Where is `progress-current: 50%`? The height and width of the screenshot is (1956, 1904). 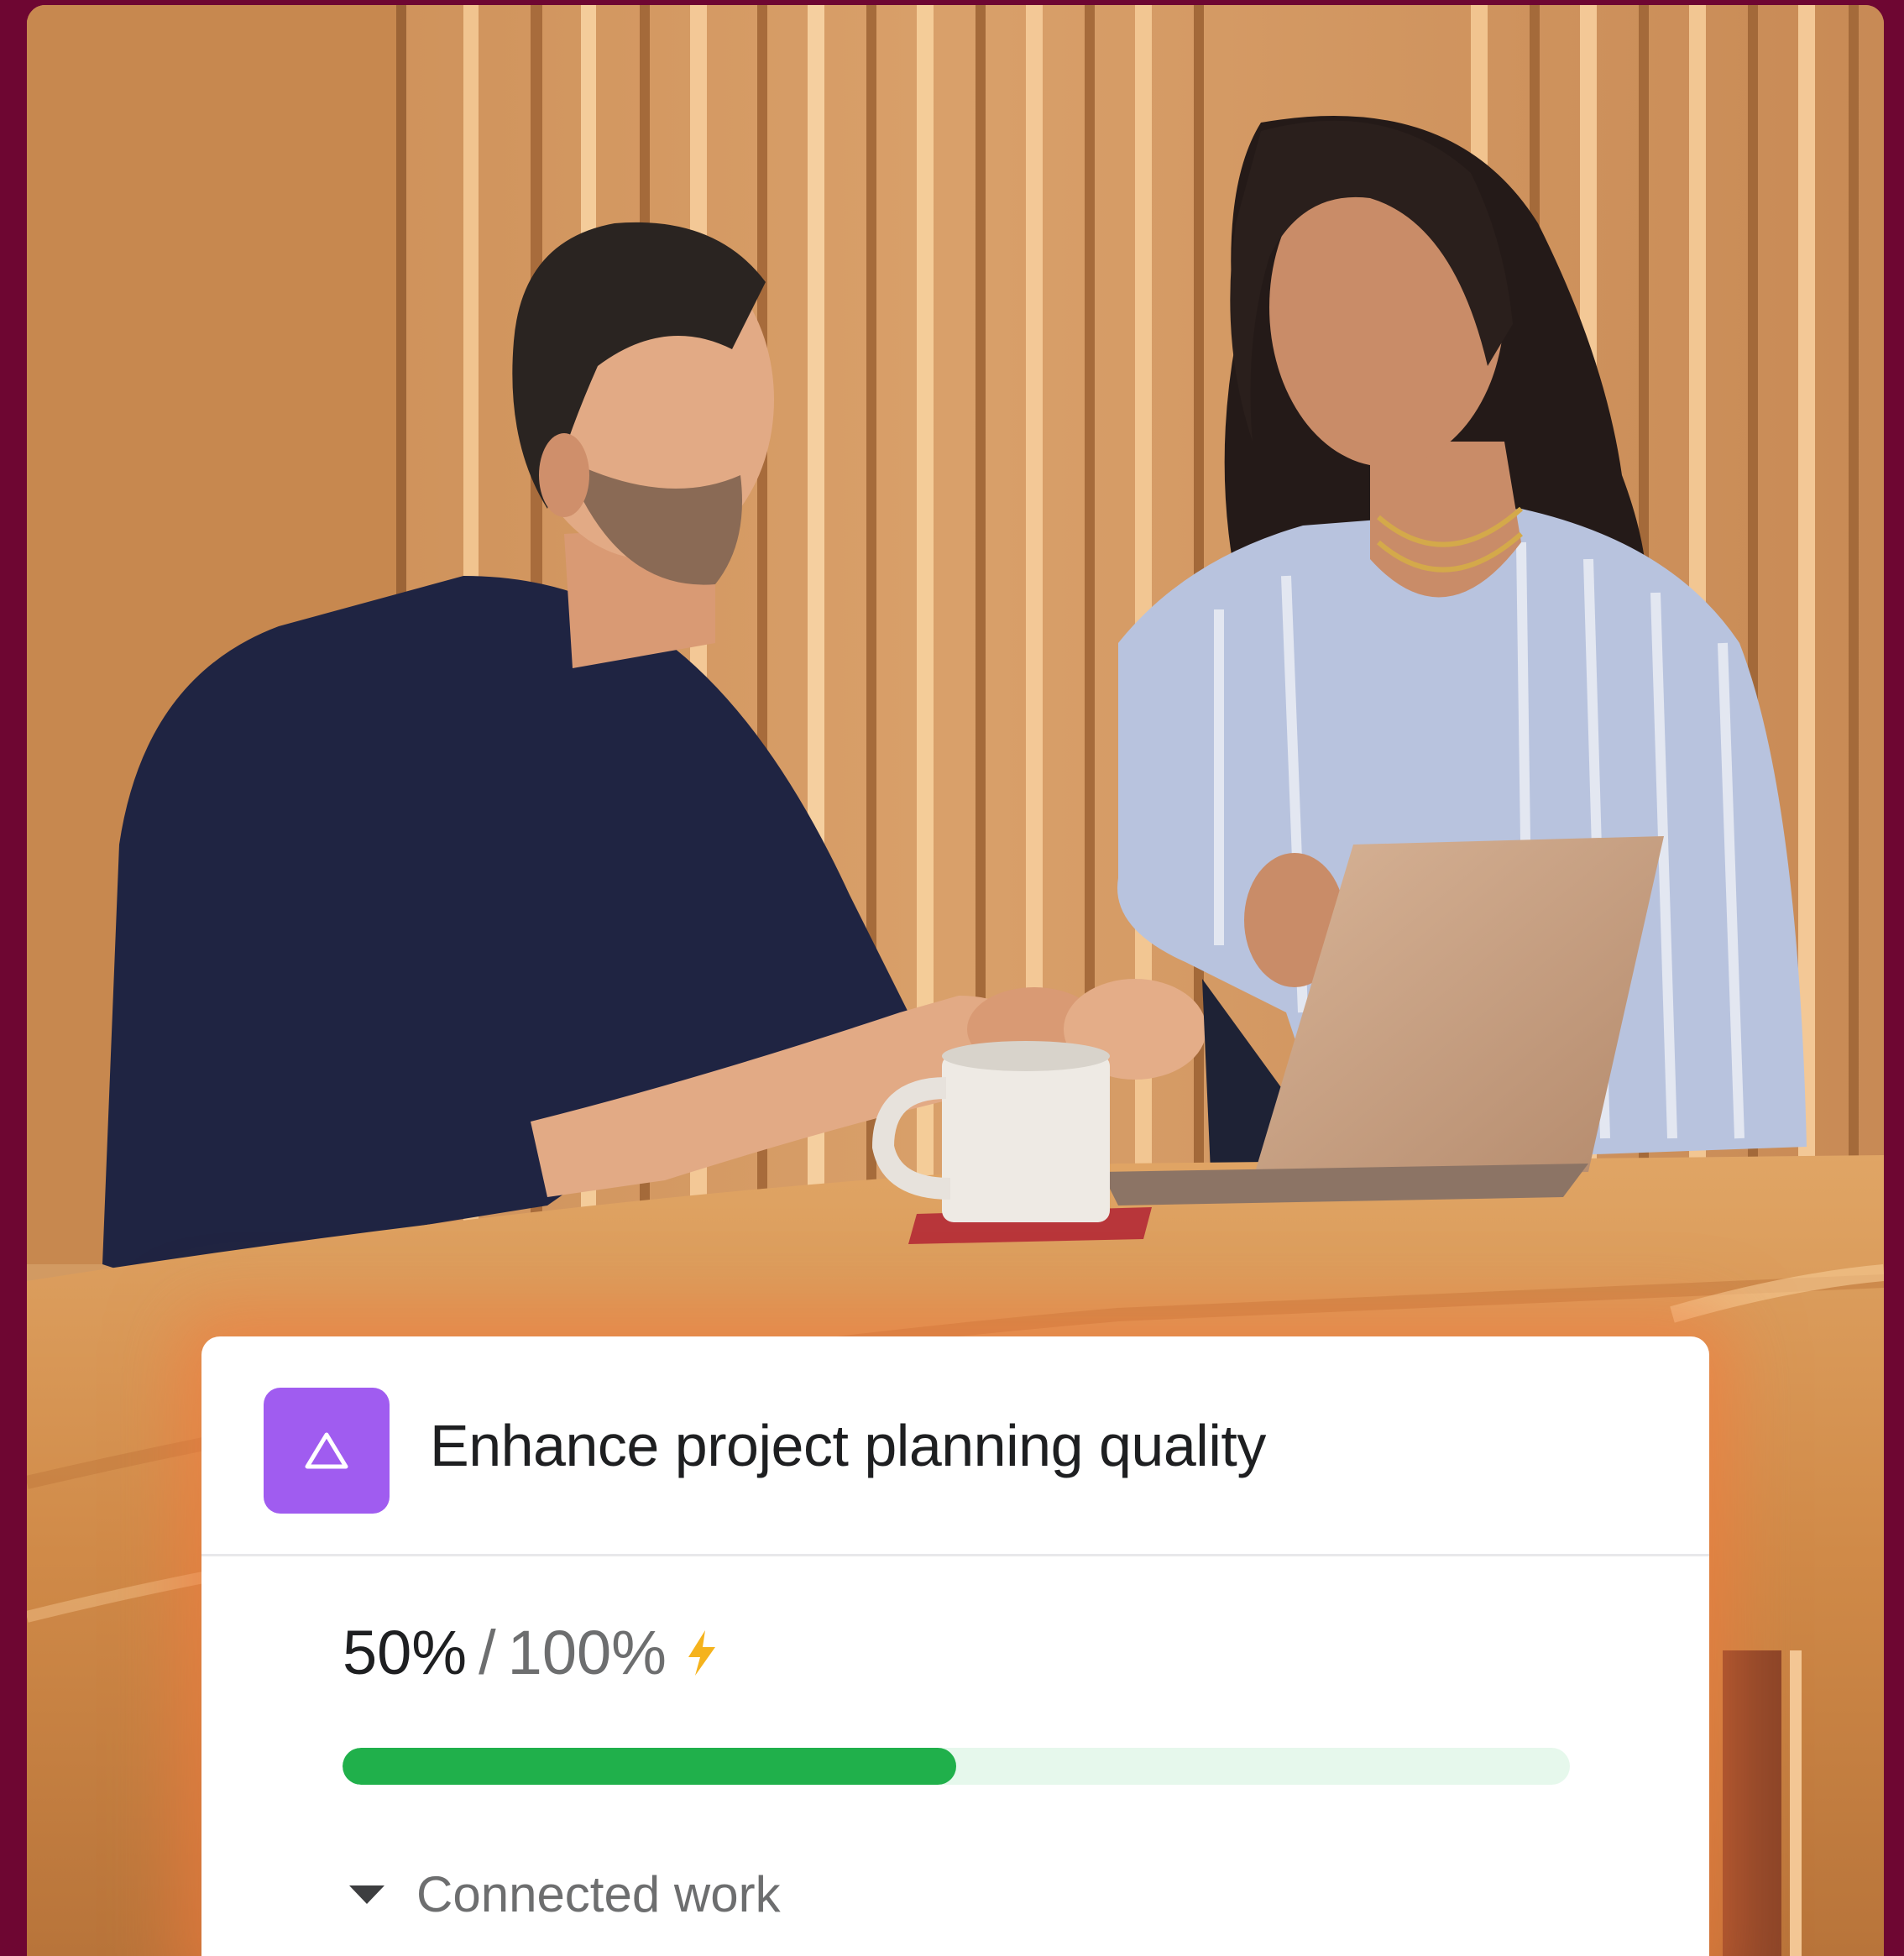
progress-current: 50% is located at coordinates (405, 1652).